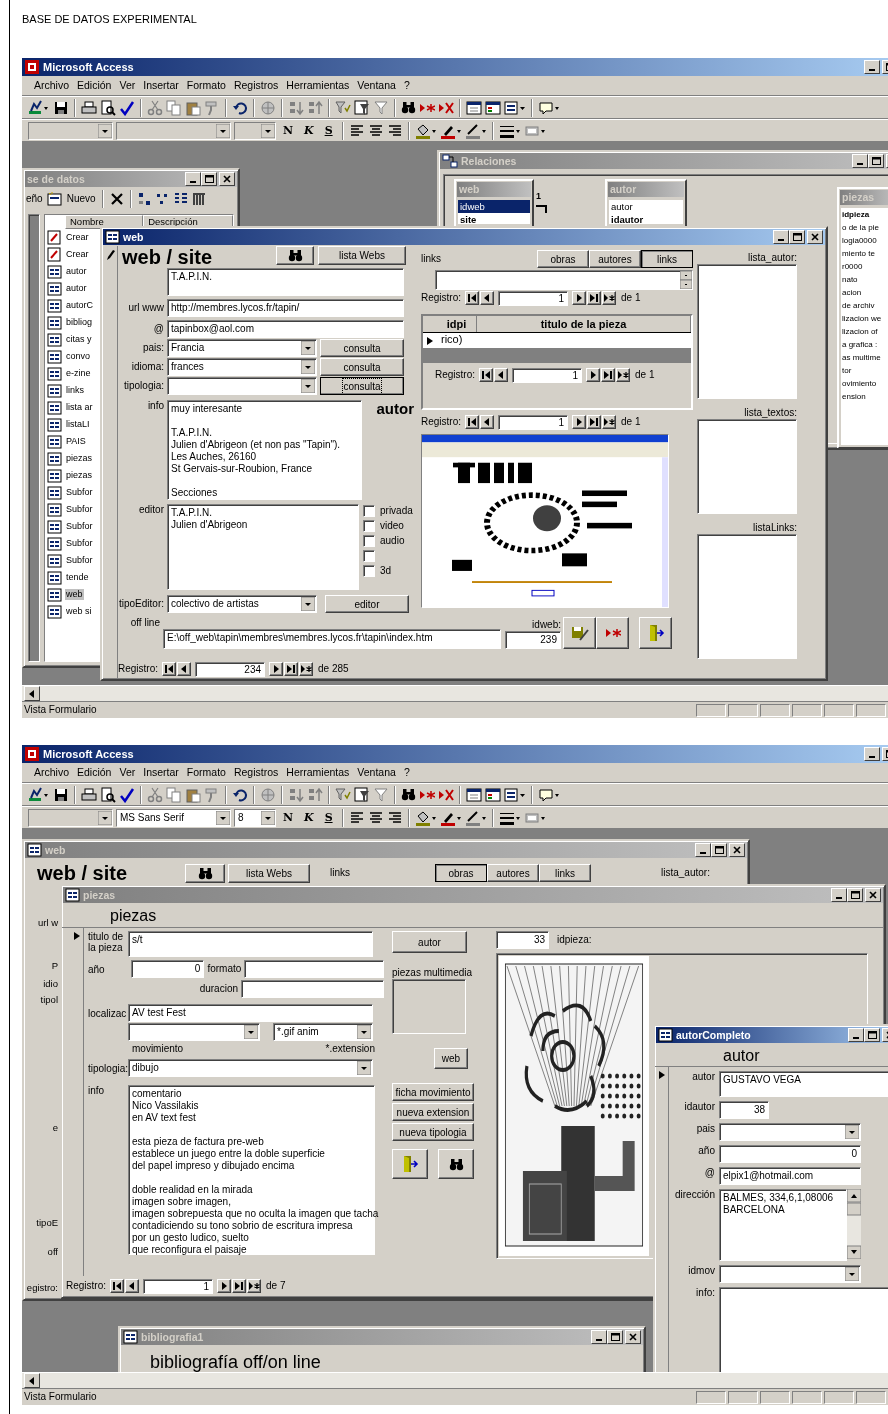  What do you see at coordinates (429, 1007) in the screenshot?
I see `list-box` at bounding box center [429, 1007].